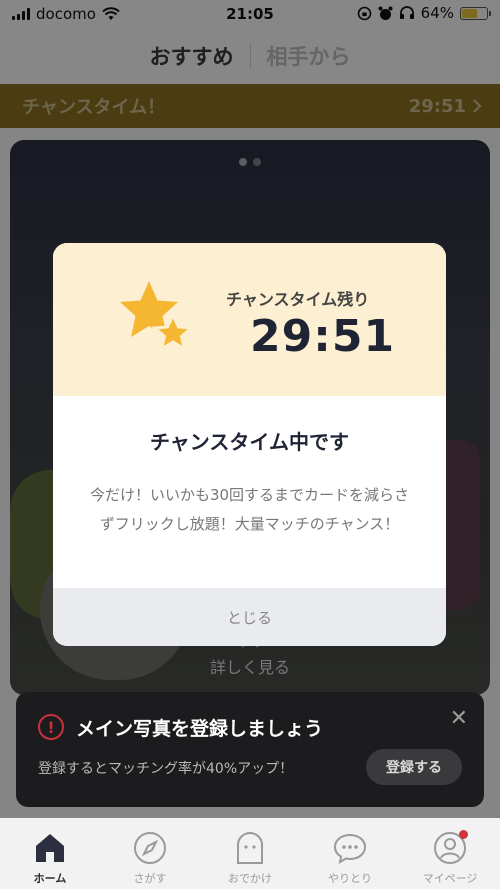 The image size is (500, 889). I want to click on toast-subtitle: 登録するとマッチング率が40%アップ！, so click(166, 769).